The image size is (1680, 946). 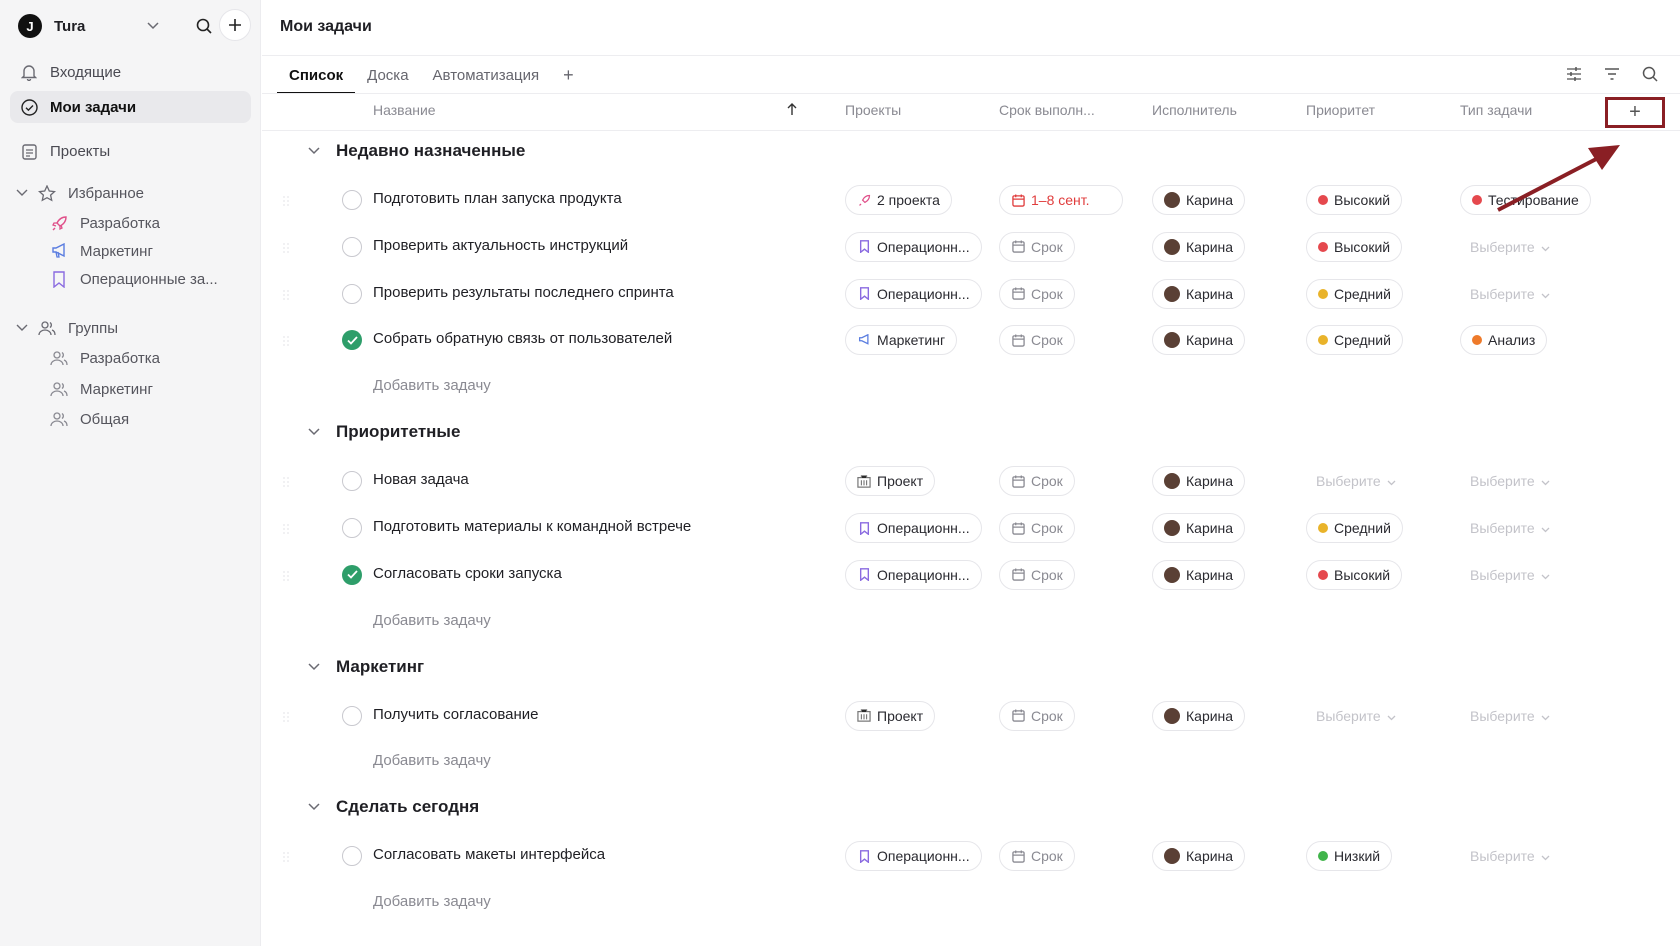 What do you see at coordinates (67, 328) in the screenshot?
I see `groups-group: Группы` at bounding box center [67, 328].